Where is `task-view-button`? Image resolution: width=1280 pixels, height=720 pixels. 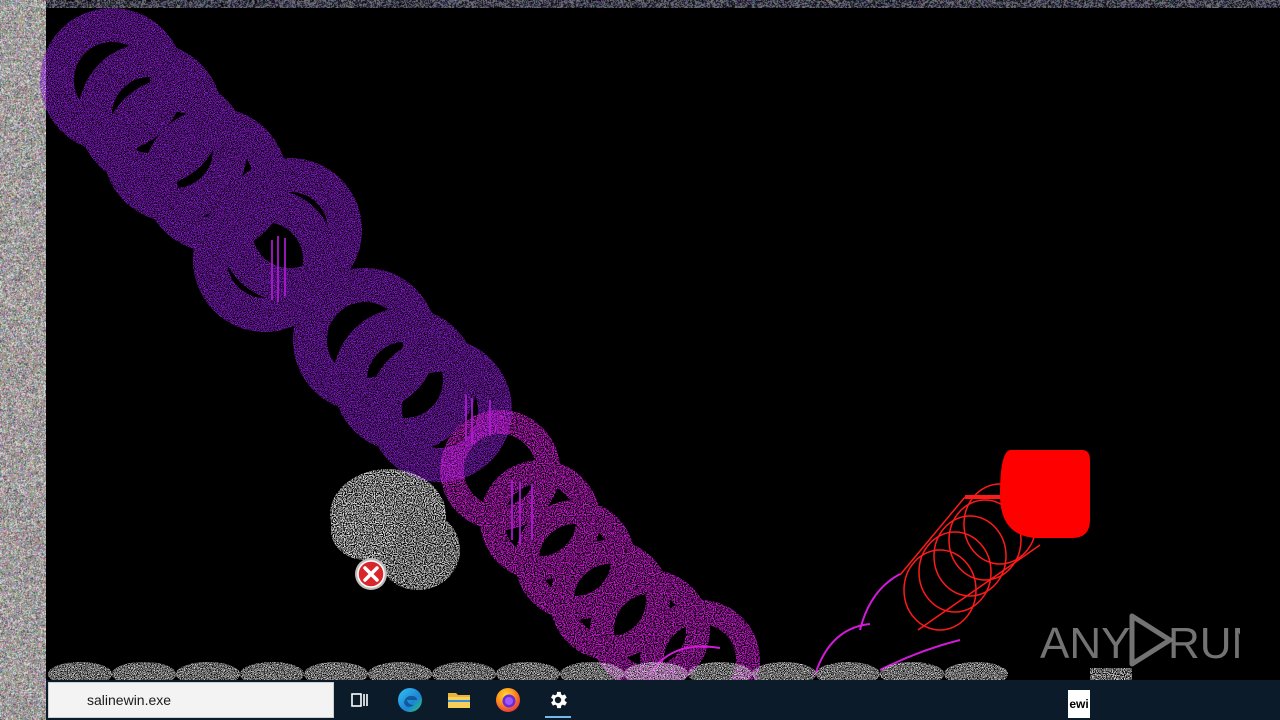 task-view-button is located at coordinates (360, 700).